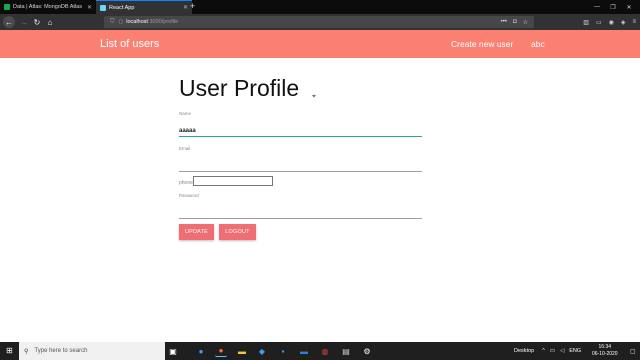 The height and width of the screenshot is (360, 640). I want to click on edge-browser-icon: ●, so click(201, 351).